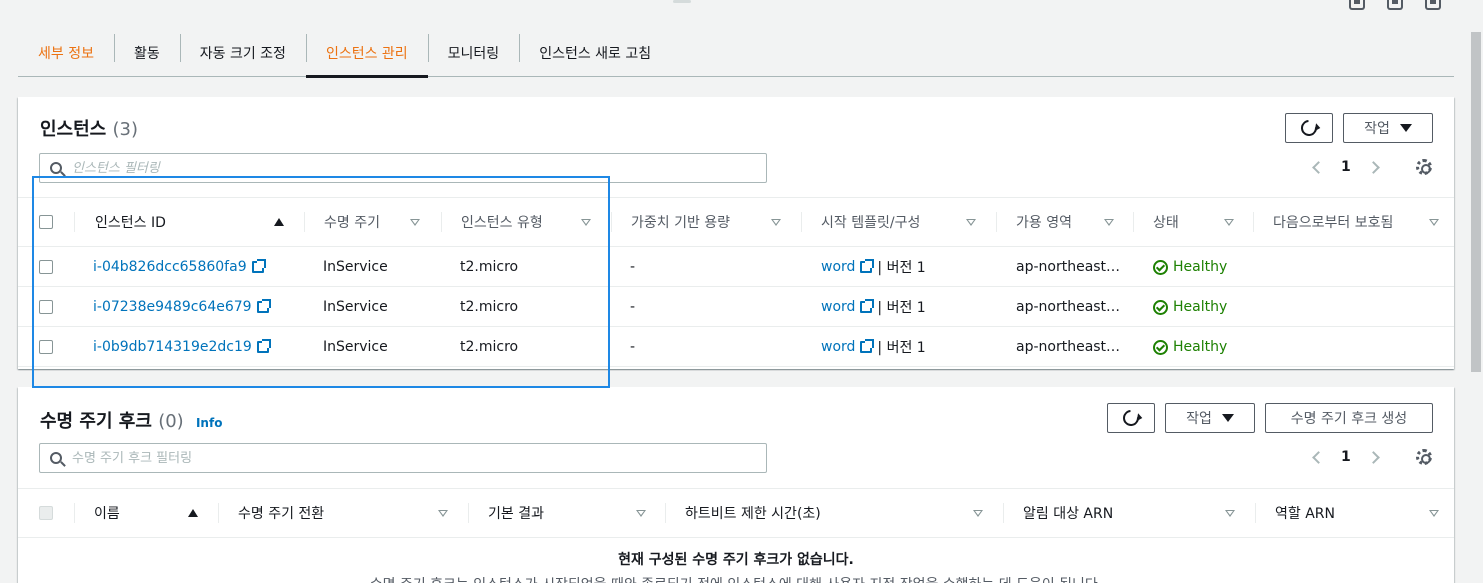  I want to click on template-version: | 버전 1, so click(901, 348).